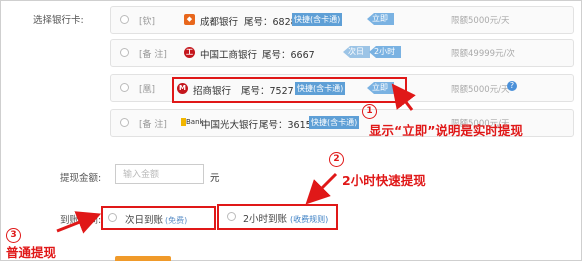 The height and width of the screenshot is (261, 582). I want to click on arrow-to-next-day, so click(79, 222).